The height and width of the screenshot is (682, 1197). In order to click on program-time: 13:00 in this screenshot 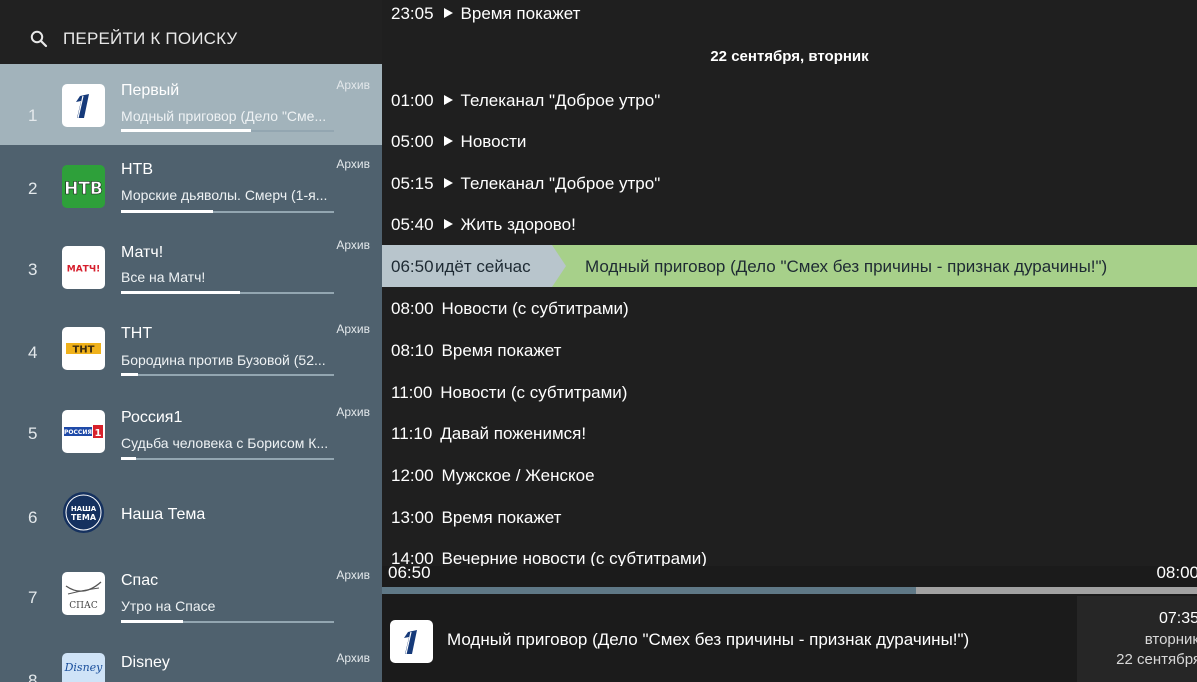, I will do `click(412, 517)`.